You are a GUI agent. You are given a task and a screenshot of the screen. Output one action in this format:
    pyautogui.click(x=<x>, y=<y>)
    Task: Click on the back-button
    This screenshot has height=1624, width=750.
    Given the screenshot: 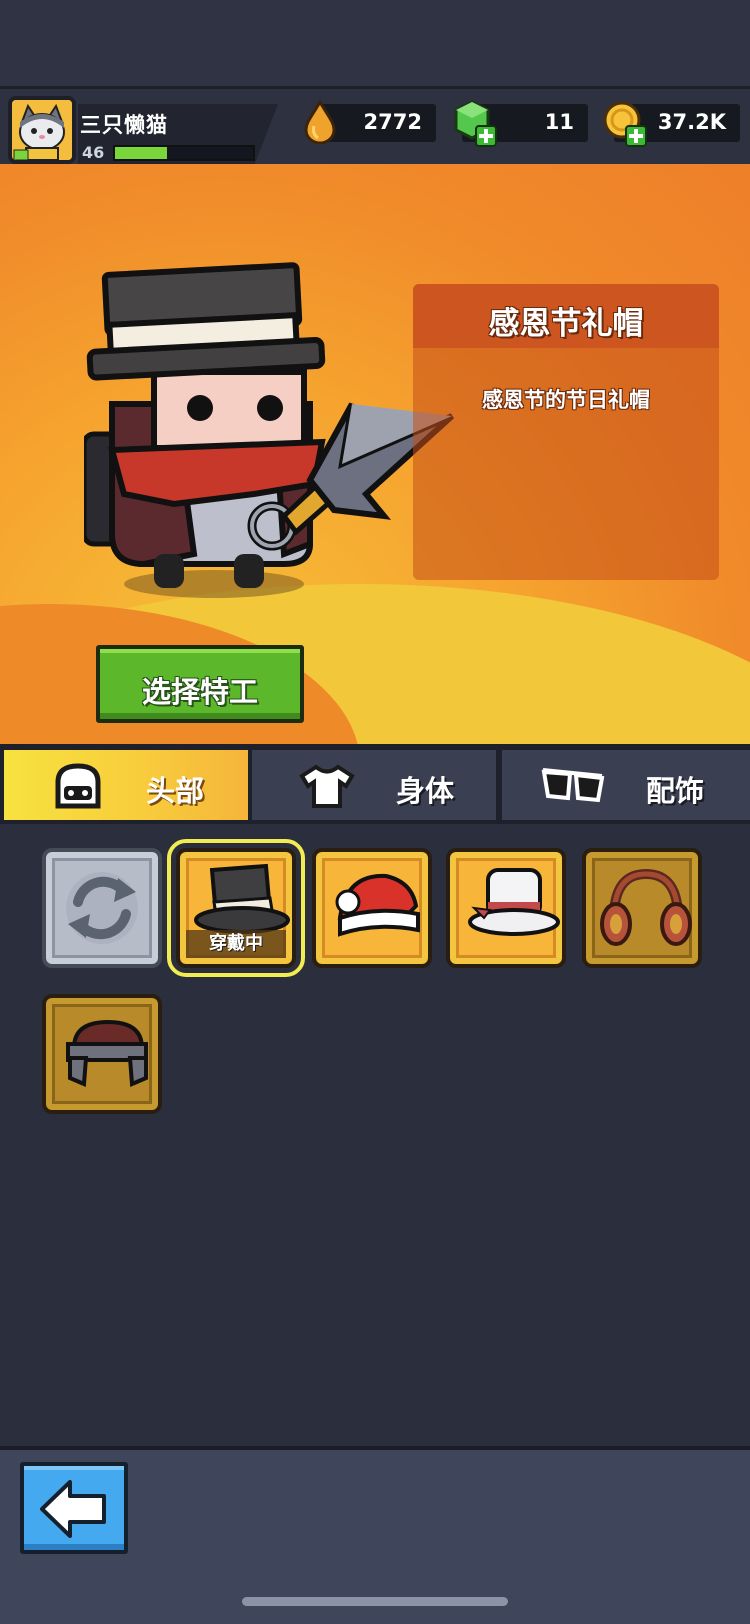 What is the action you would take?
    pyautogui.click(x=74, y=1508)
    